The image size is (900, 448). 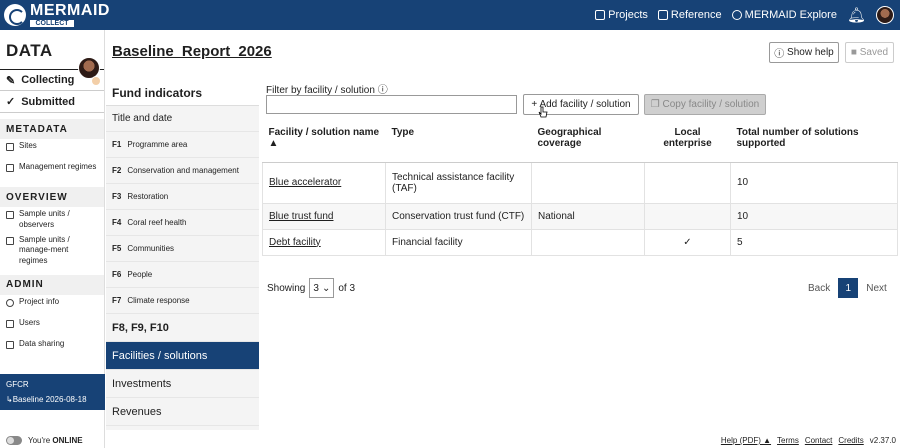 I want to click on back-button: Back, so click(x=819, y=288).